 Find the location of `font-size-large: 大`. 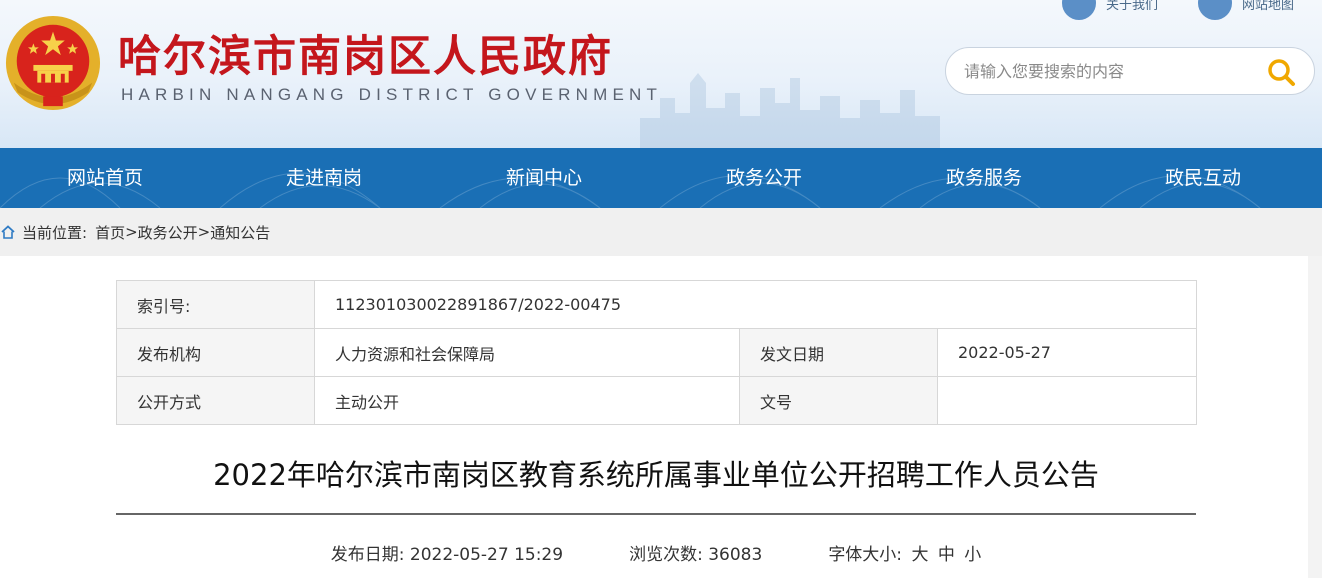

font-size-large: 大 is located at coordinates (919, 555).